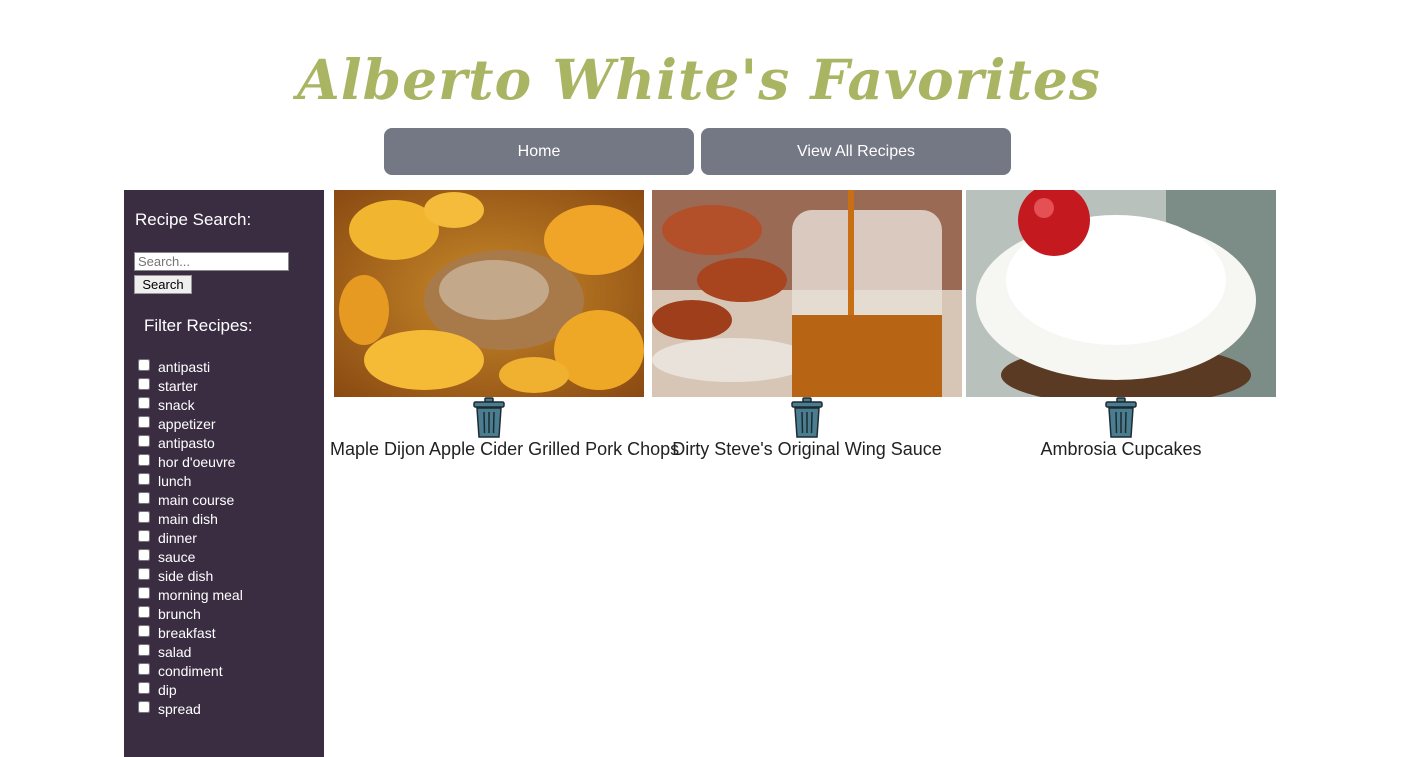 The height and width of the screenshot is (757, 1423). What do you see at coordinates (856, 151) in the screenshot?
I see `view-all-recipes-button: View All Recipes` at bounding box center [856, 151].